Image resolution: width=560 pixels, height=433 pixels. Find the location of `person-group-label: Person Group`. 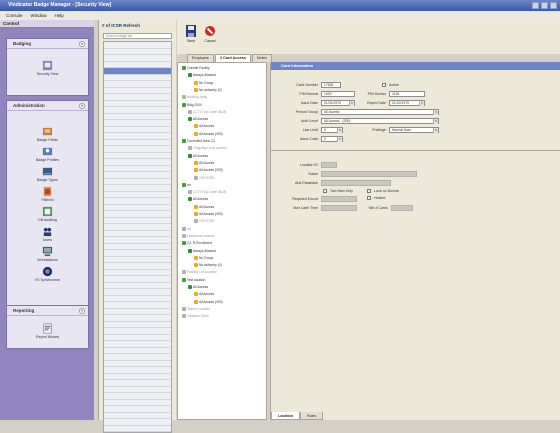

person-group-label: Person Group is located at coordinates (306, 112).